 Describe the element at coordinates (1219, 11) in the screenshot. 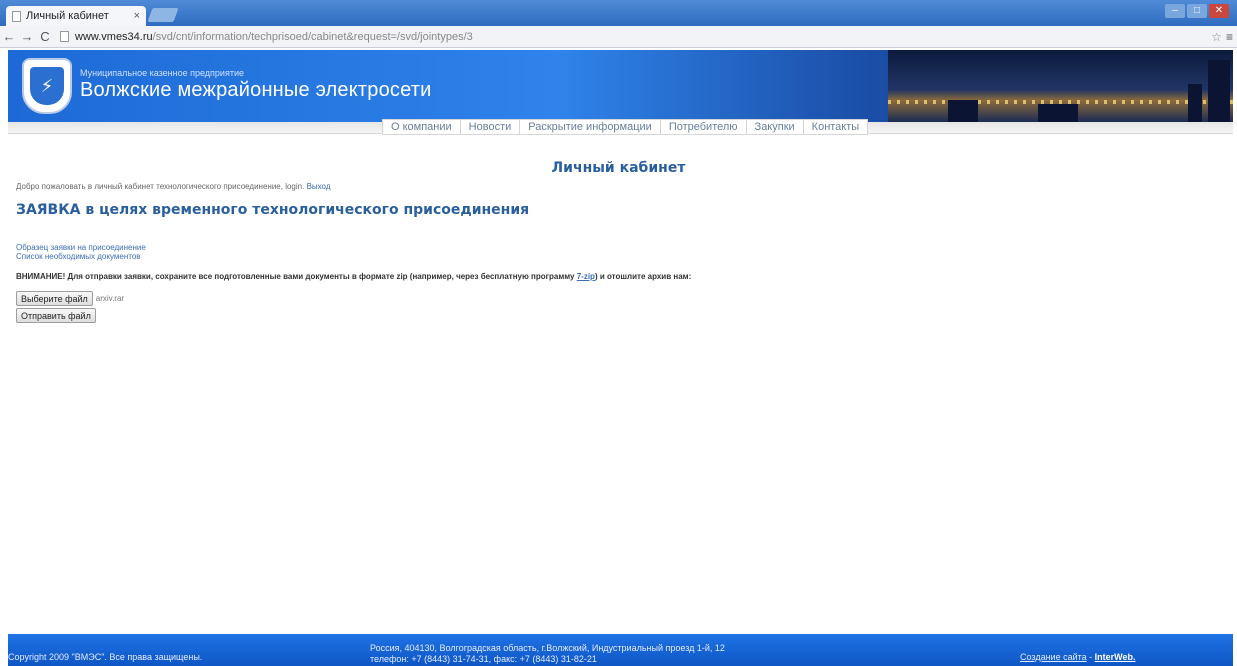

I see `window-close-icon: ✕` at that location.